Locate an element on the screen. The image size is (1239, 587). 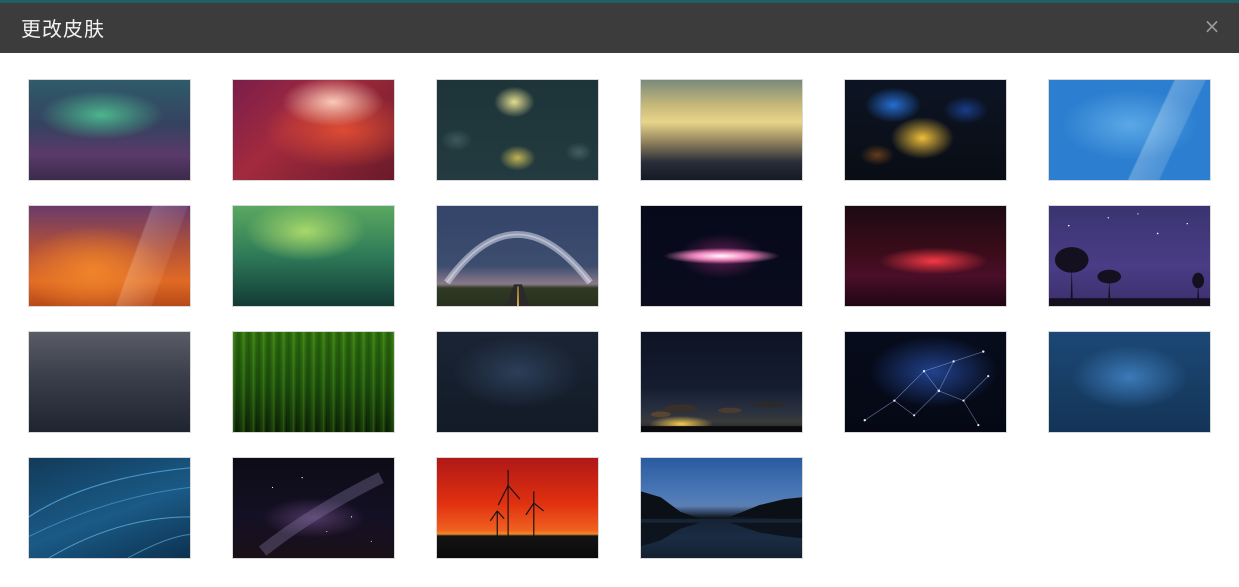
sunset-clouds-image is located at coordinates (721, 416).